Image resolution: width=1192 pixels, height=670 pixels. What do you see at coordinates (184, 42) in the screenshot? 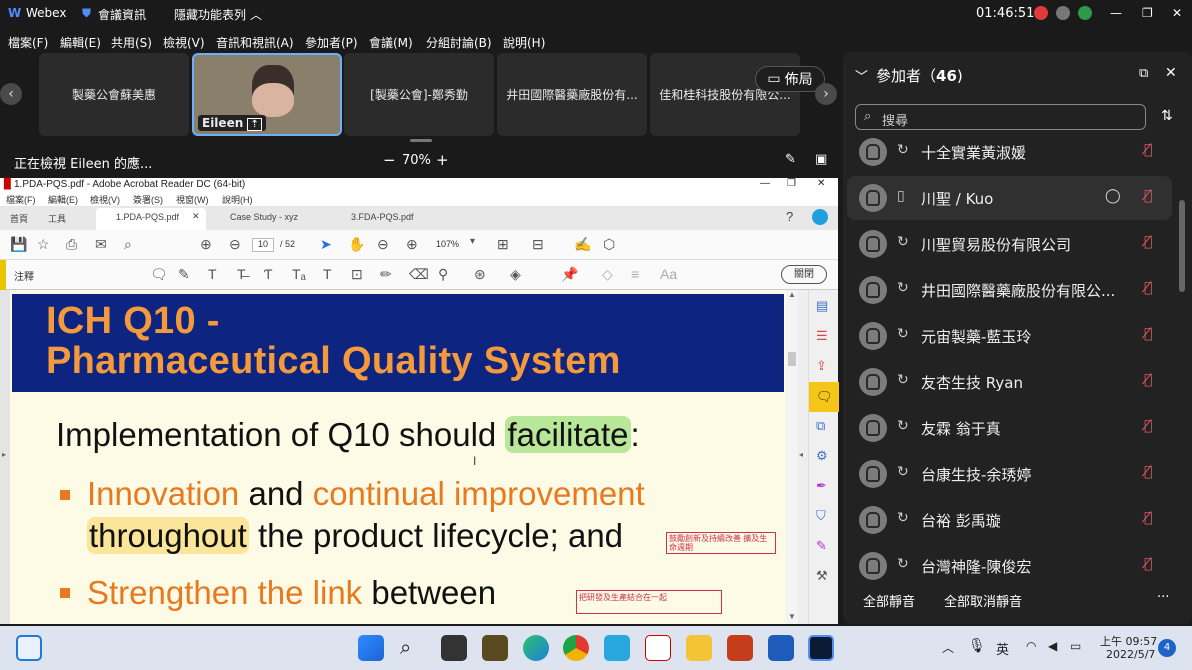
I see `menu-view: 檢視(V)` at bounding box center [184, 42].